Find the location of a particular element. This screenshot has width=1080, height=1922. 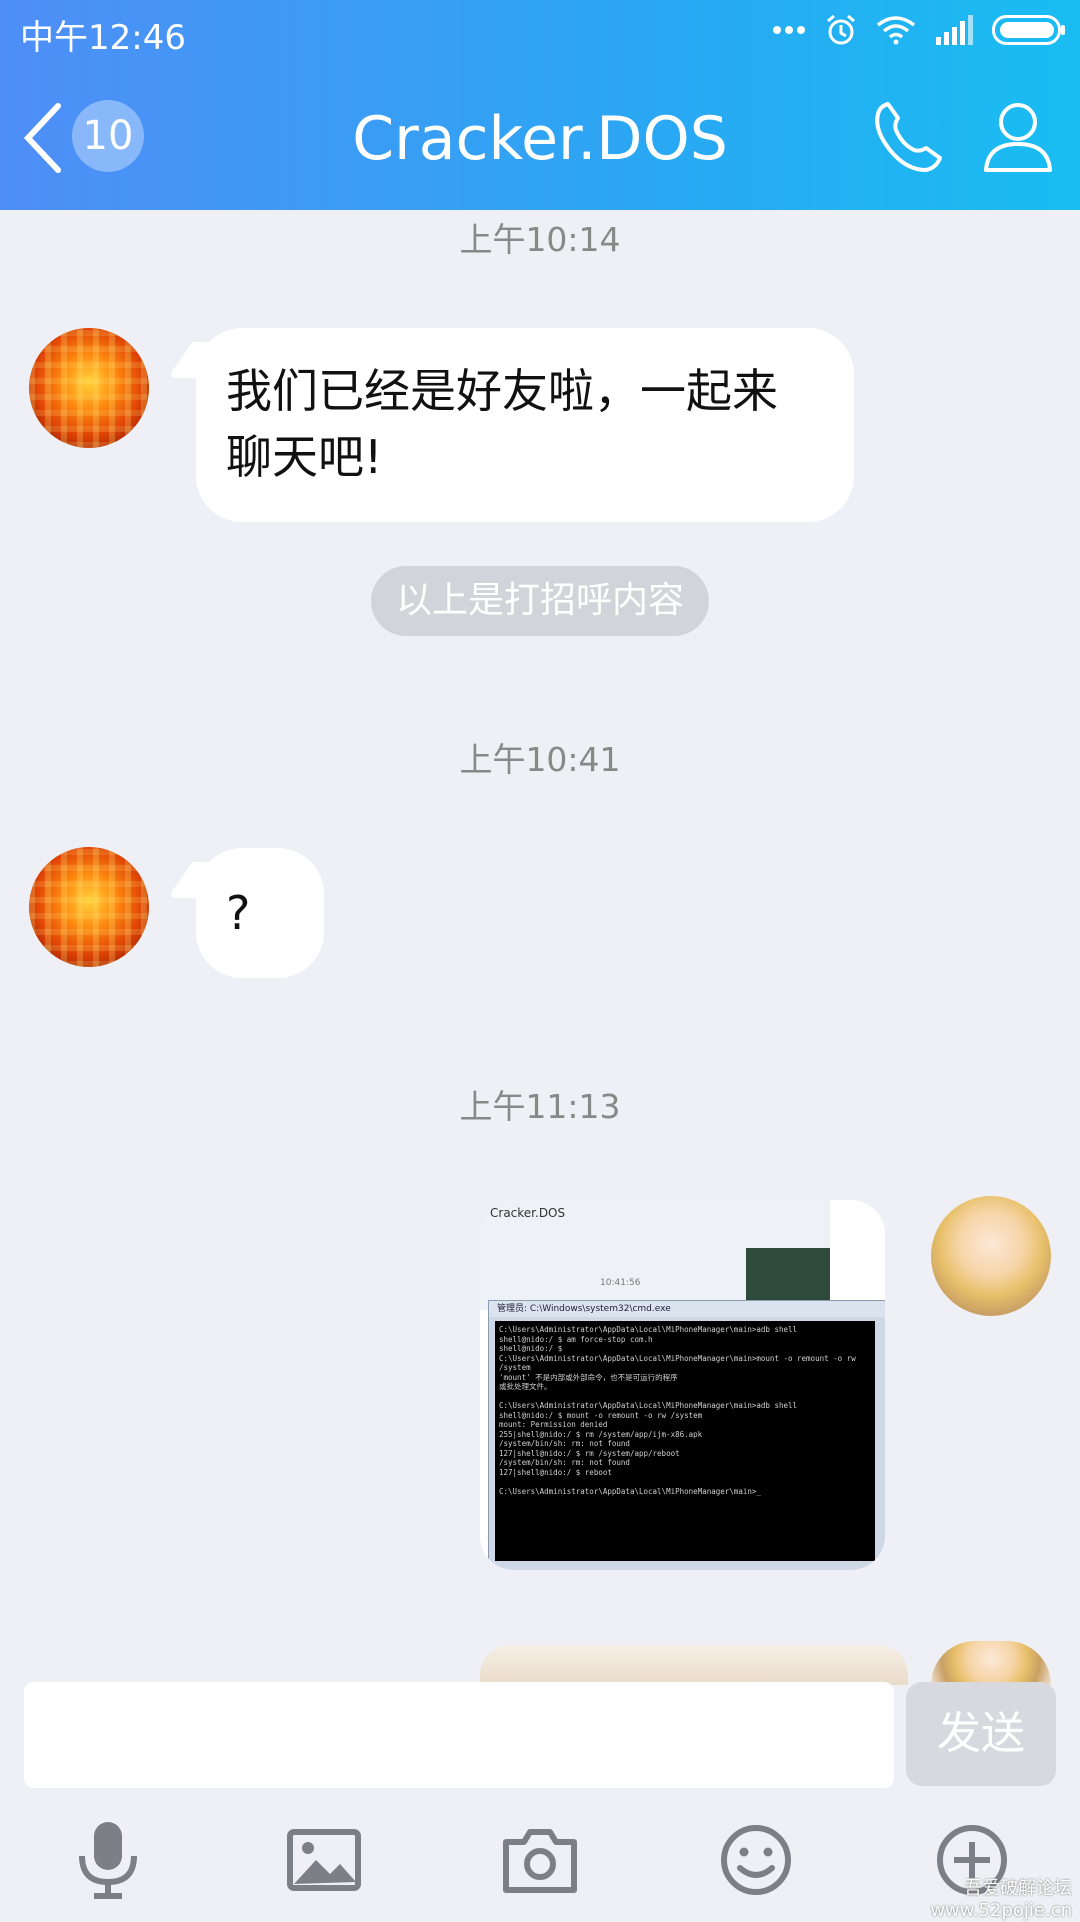

greeting-notice: 以上是打招呼内容 is located at coordinates (540, 601).